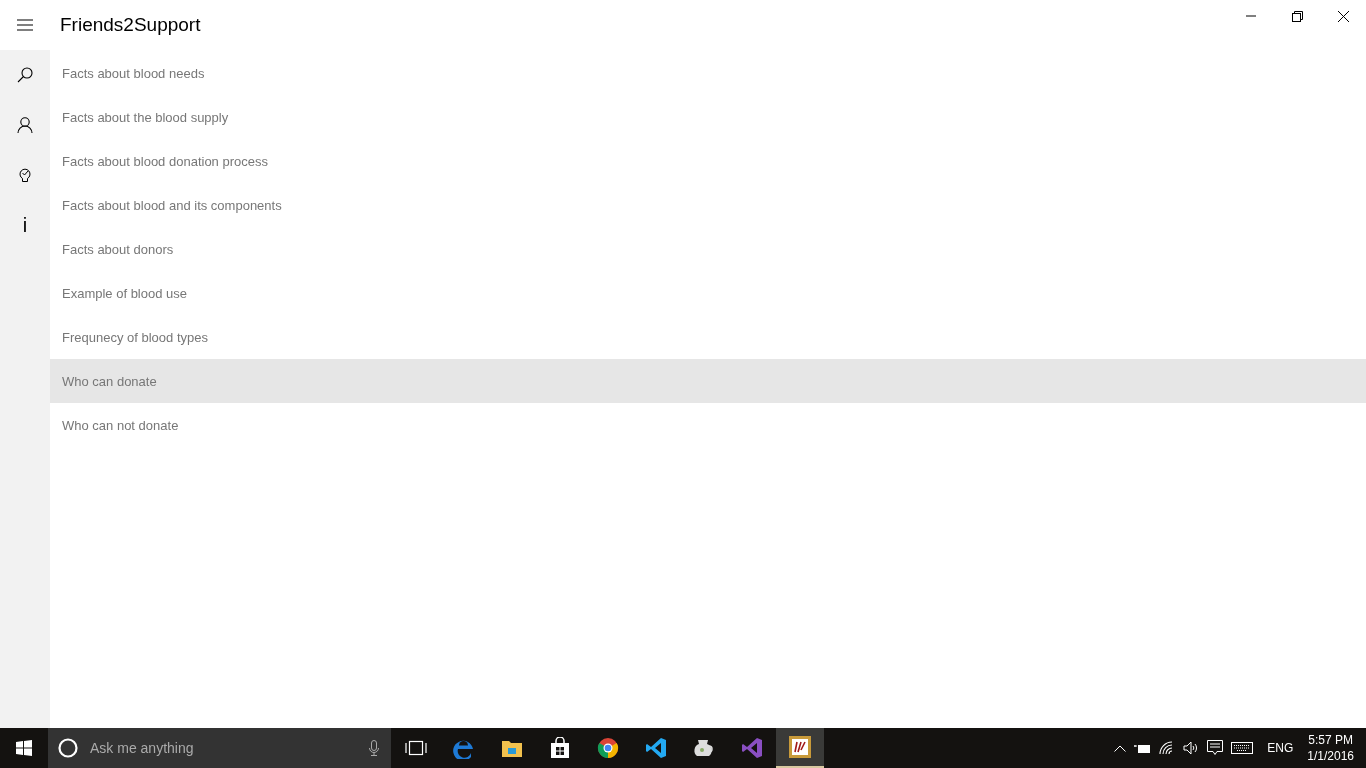 Image resolution: width=1366 pixels, height=768 pixels. I want to click on list-item: Facts about the blood supply, so click(708, 117).